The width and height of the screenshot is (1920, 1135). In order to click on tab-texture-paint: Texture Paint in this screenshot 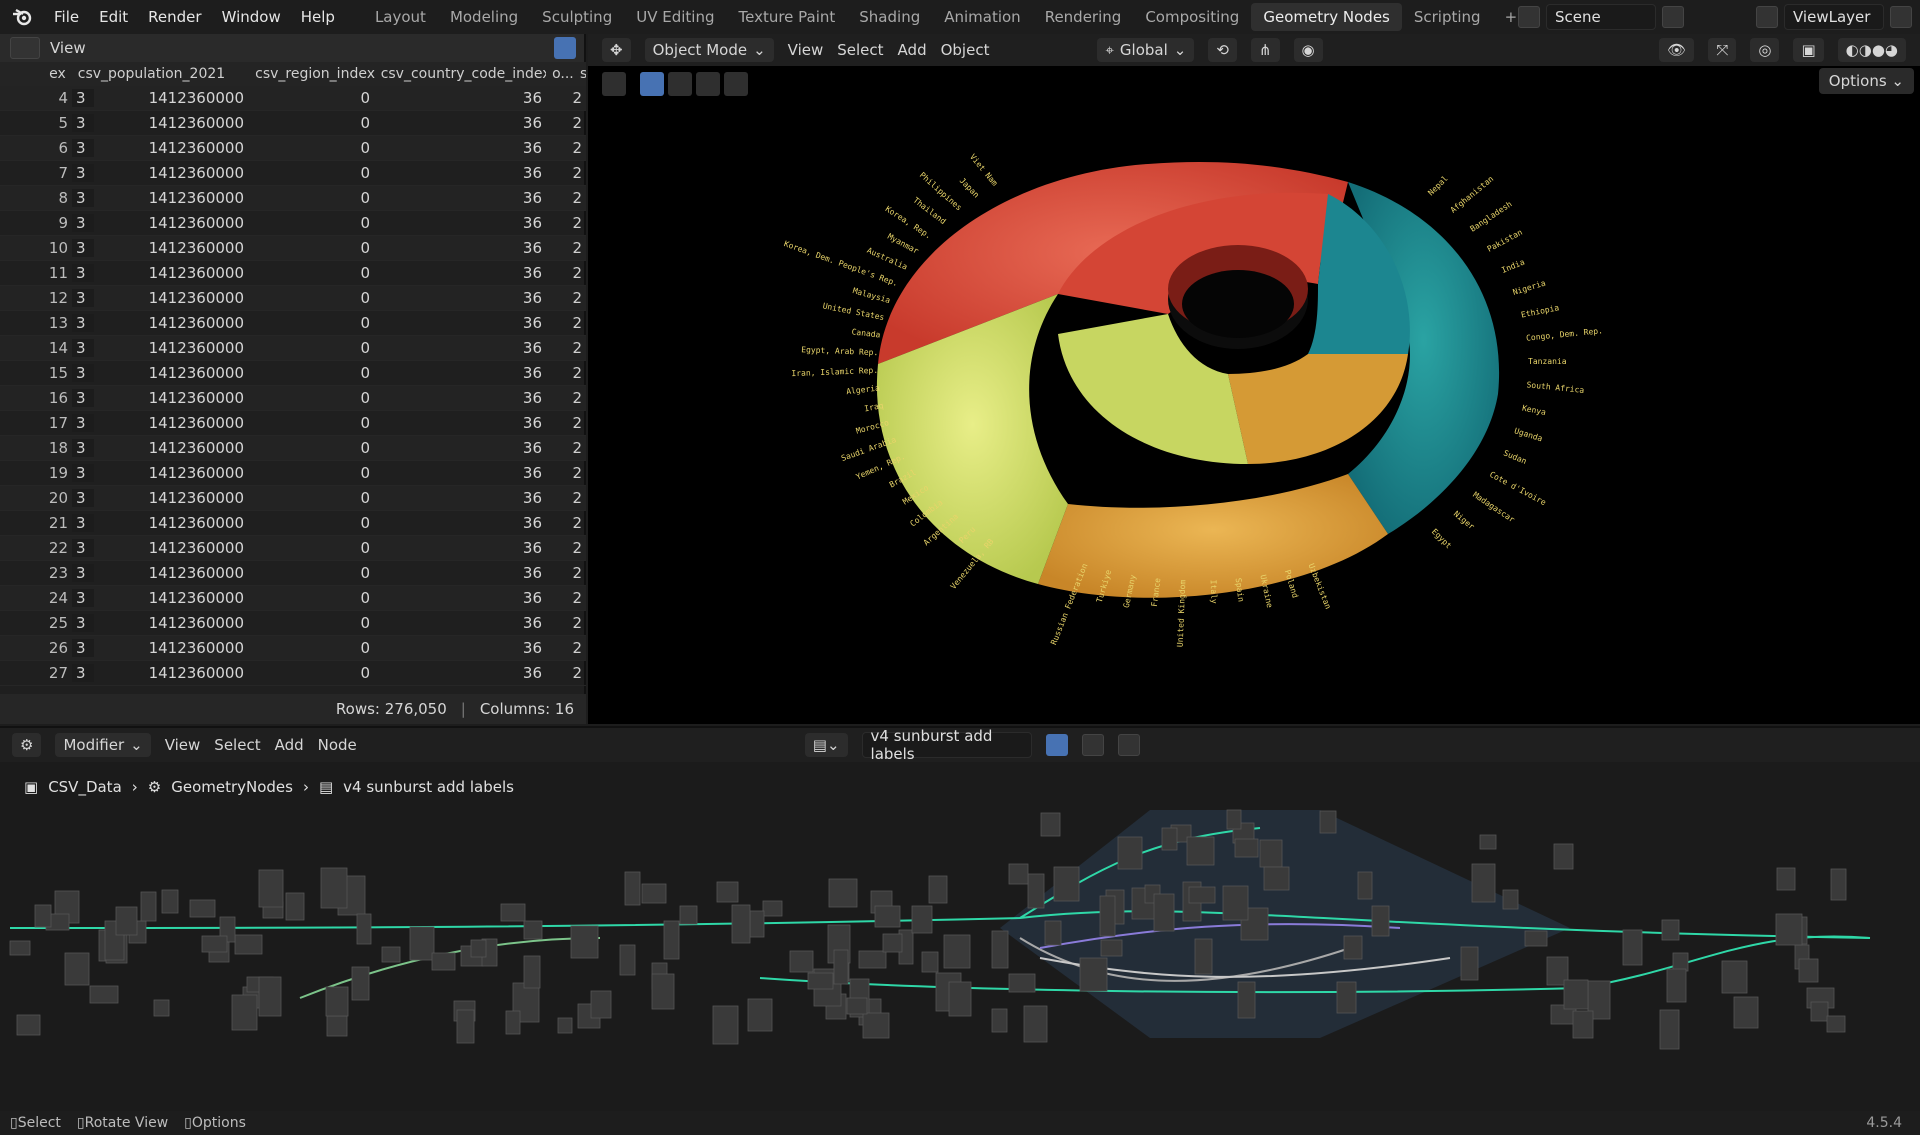, I will do `click(786, 17)`.